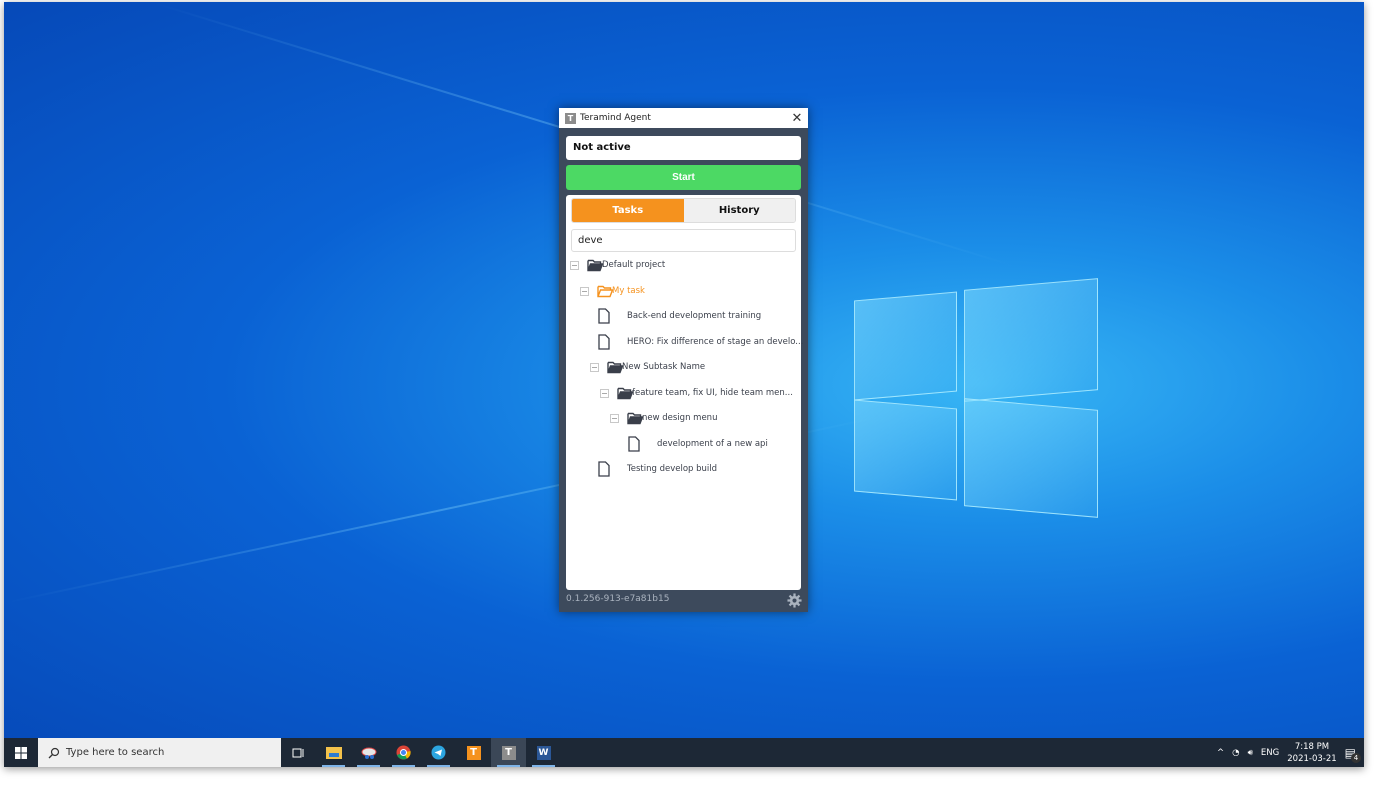 The height and width of the screenshot is (790, 1381). I want to click on taskbar-telegram, so click(438, 752).